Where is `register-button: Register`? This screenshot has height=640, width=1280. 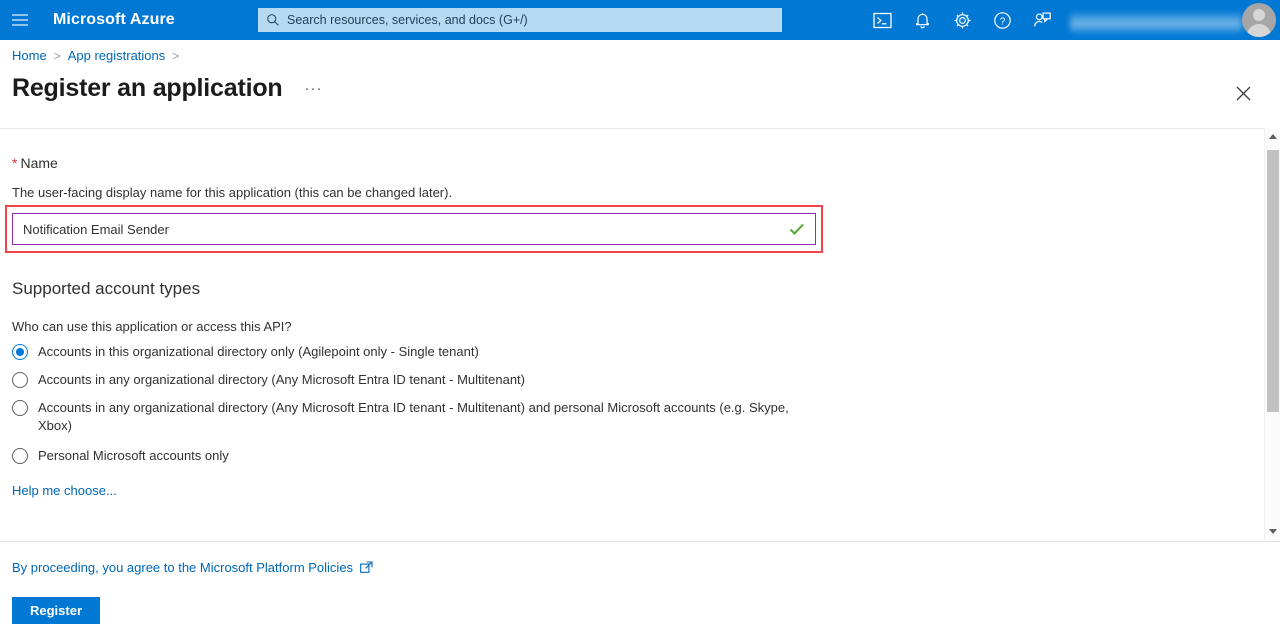 register-button: Register is located at coordinates (56, 610).